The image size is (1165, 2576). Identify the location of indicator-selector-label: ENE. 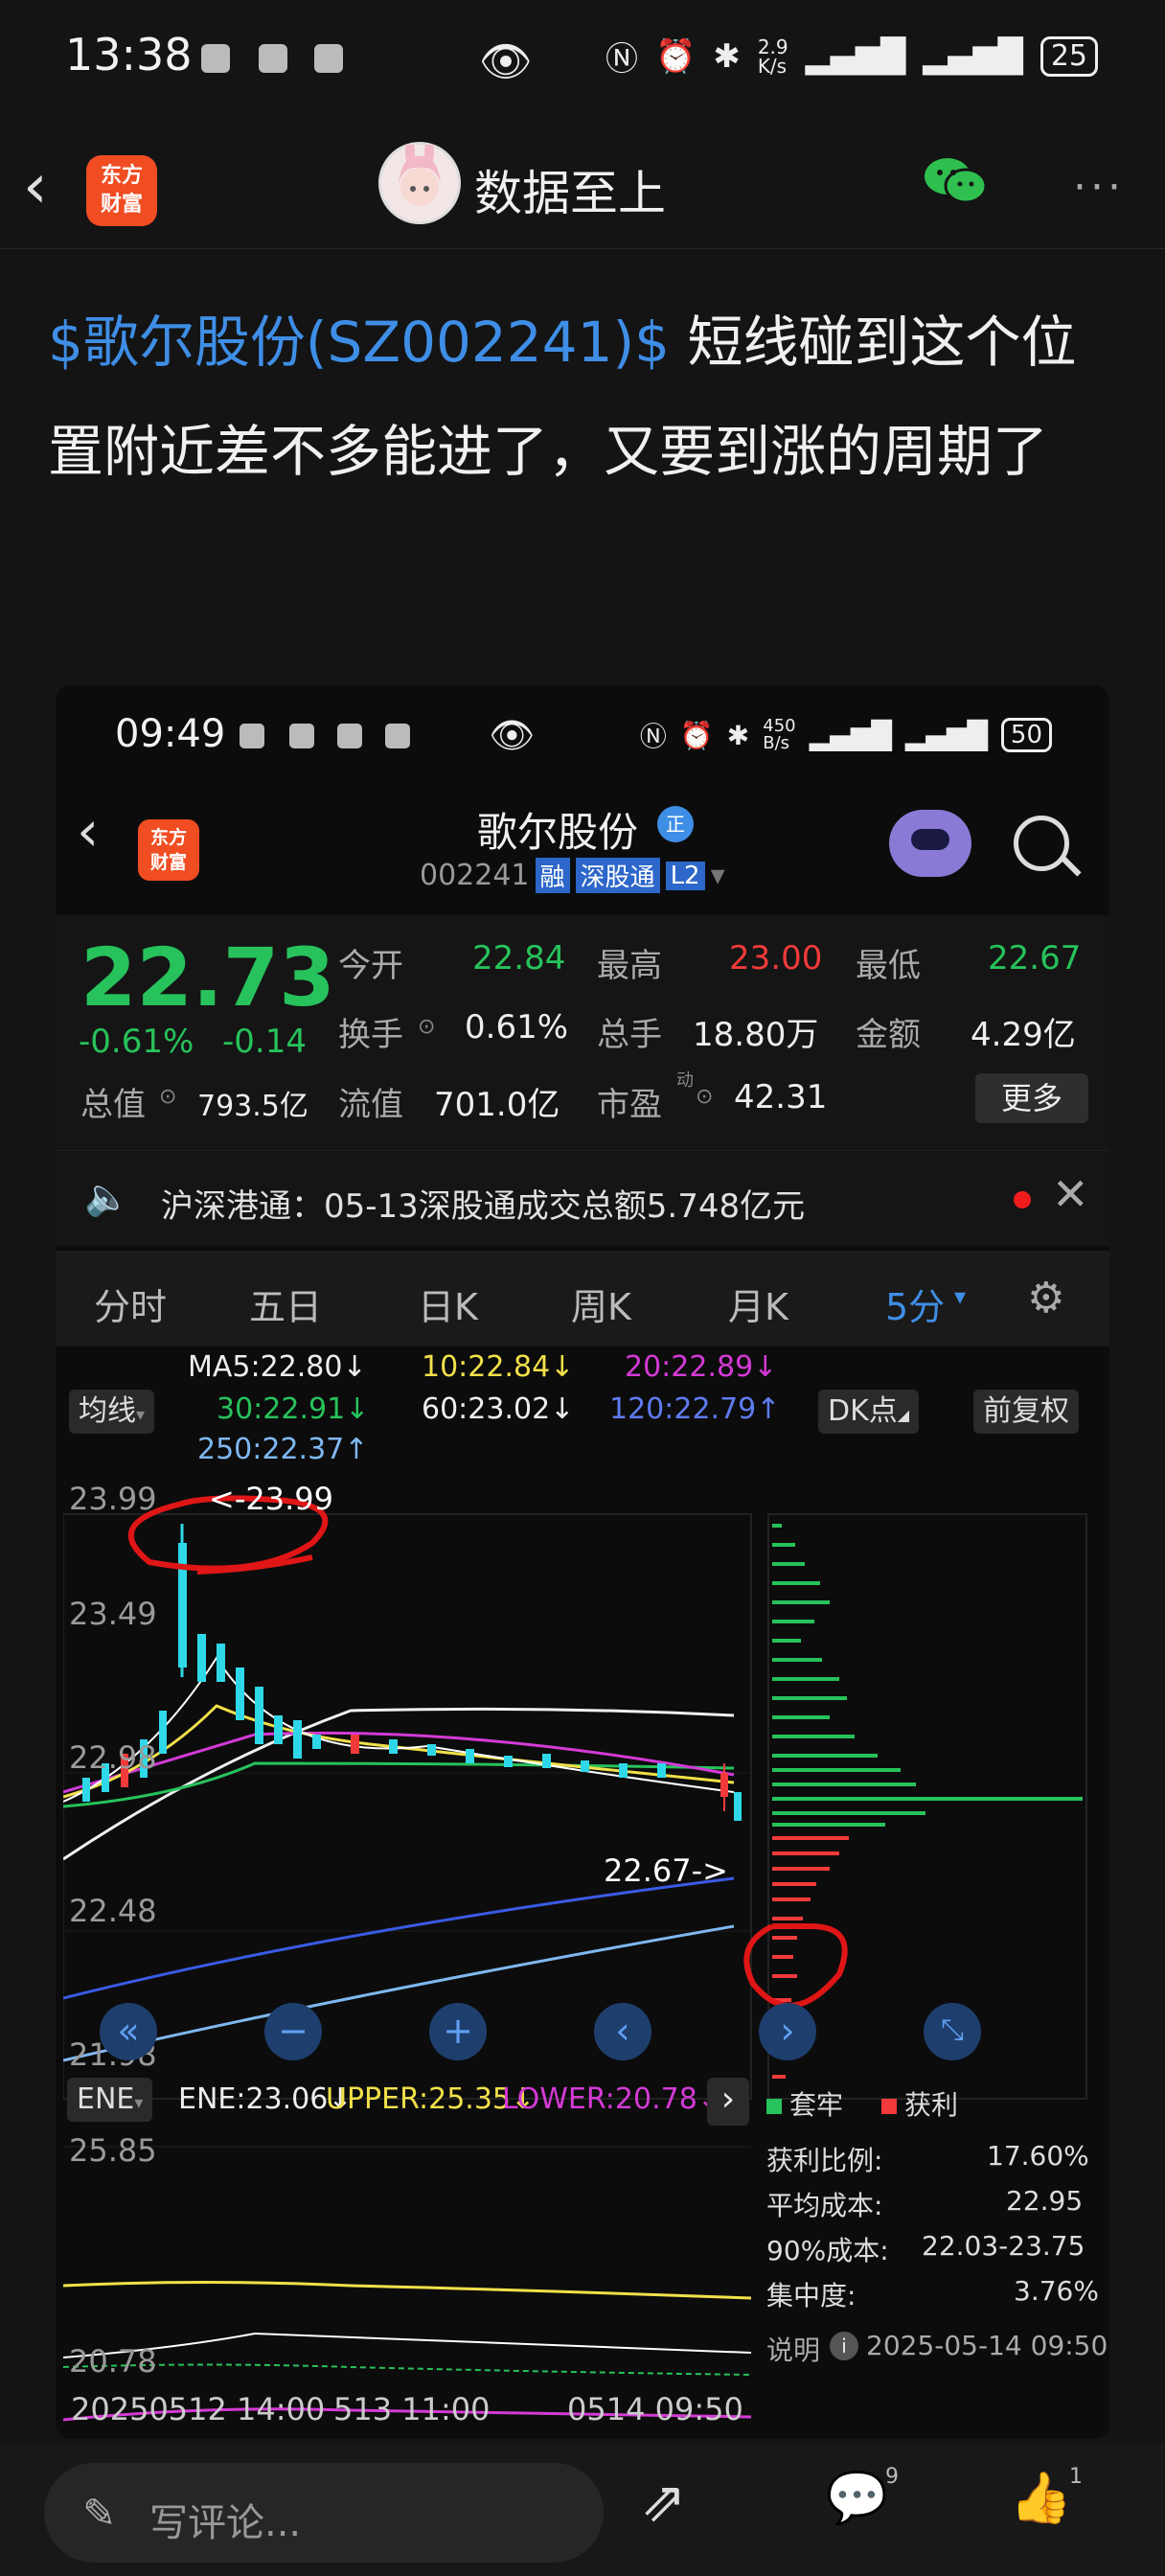
(106, 2099).